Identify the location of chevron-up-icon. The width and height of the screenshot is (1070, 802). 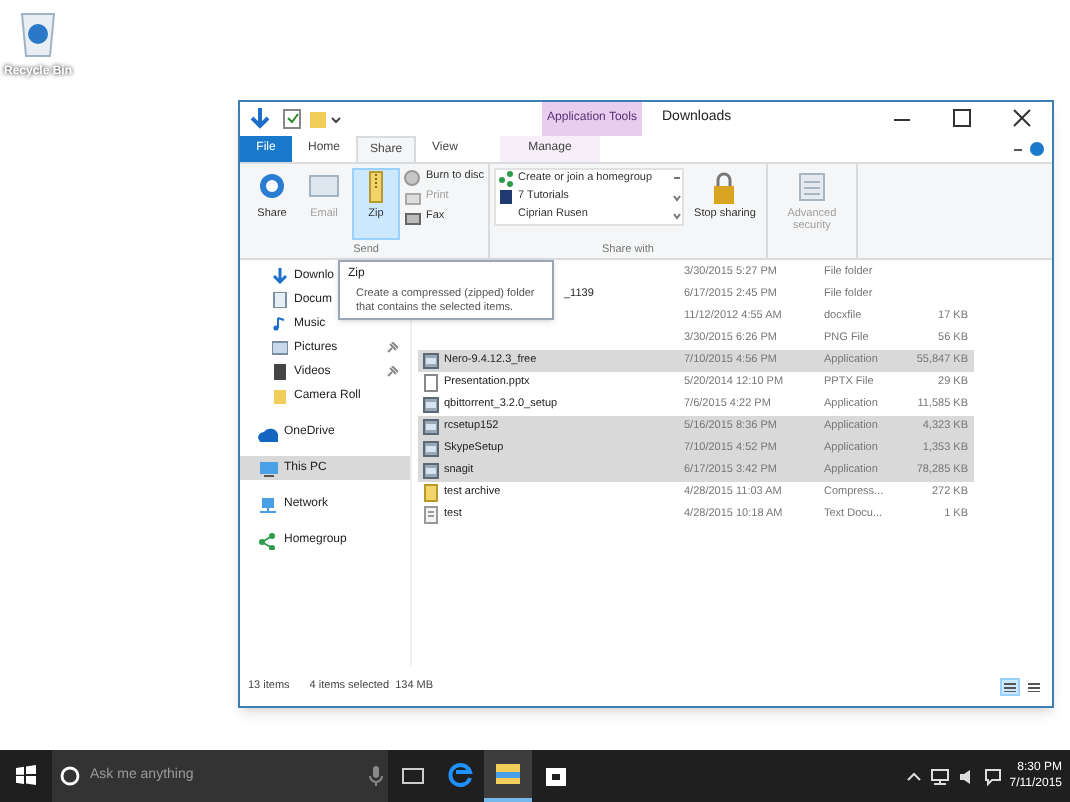
(913, 776).